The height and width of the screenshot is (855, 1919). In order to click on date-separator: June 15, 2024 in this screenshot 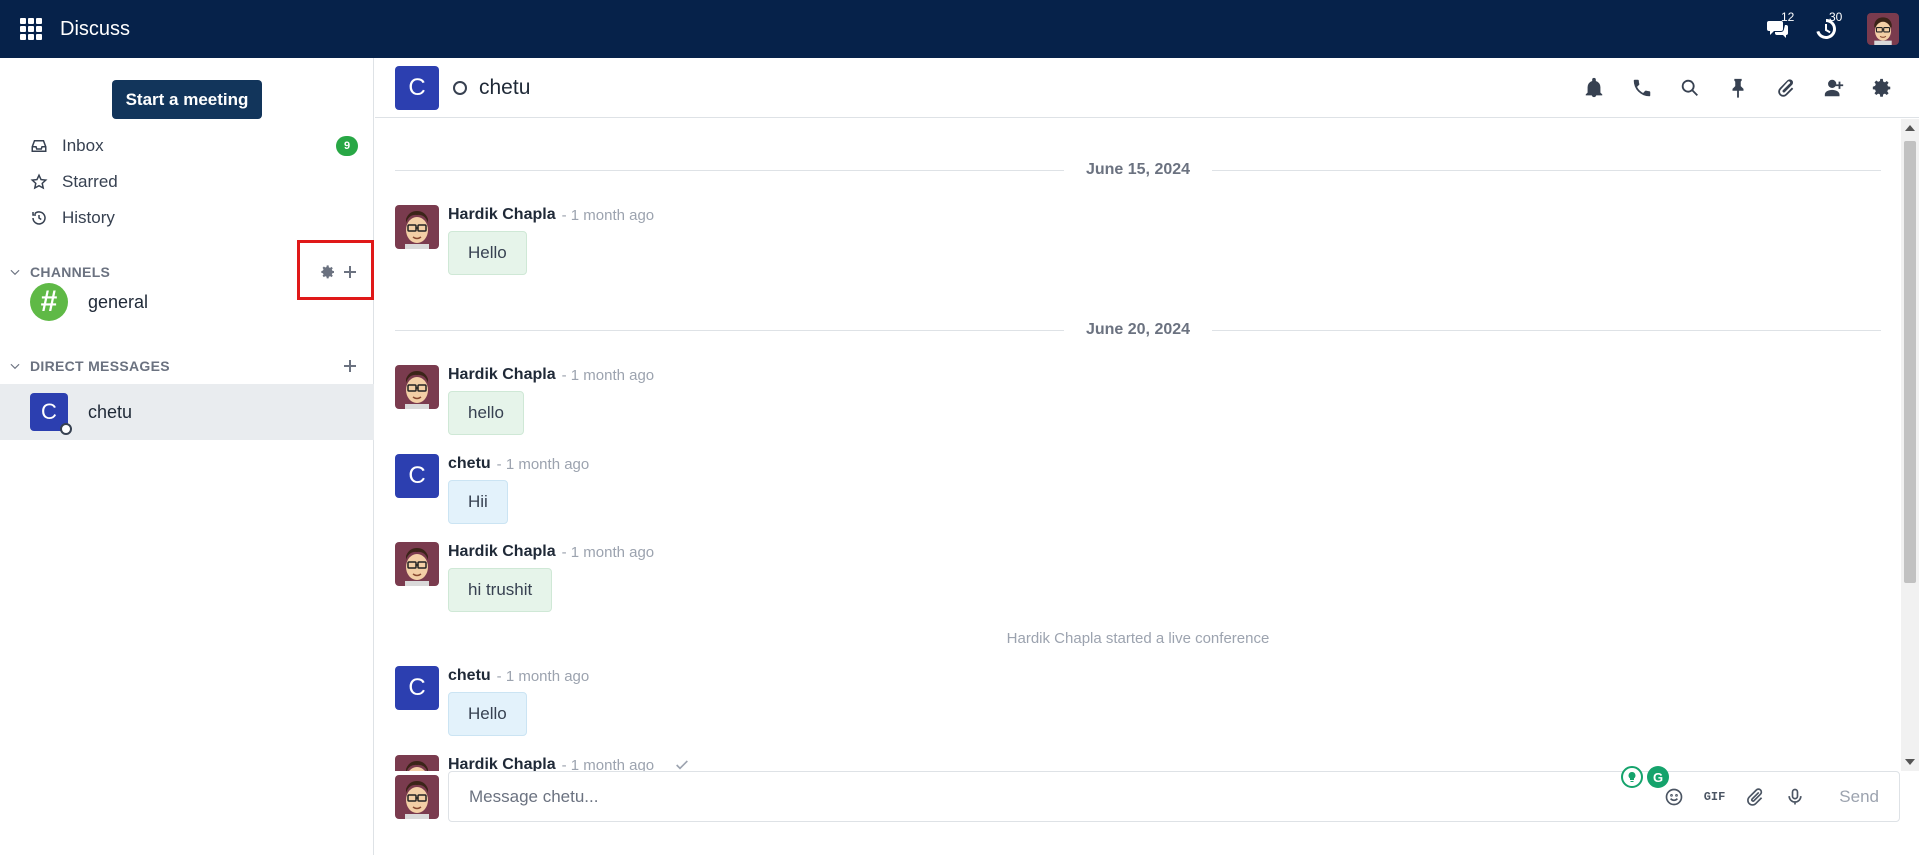, I will do `click(1138, 170)`.